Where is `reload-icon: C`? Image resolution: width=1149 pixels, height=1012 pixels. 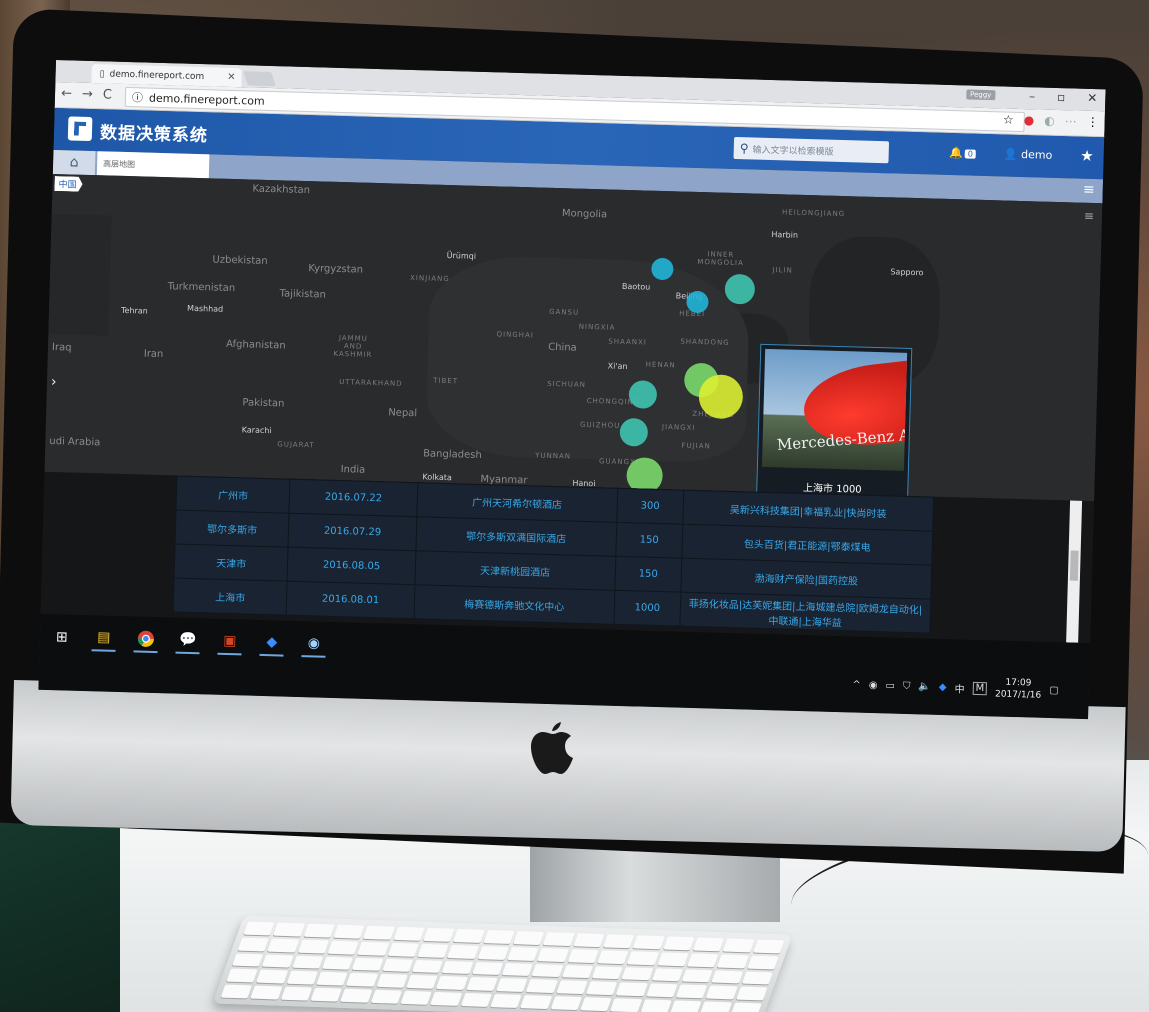
reload-icon: C is located at coordinates (107, 94).